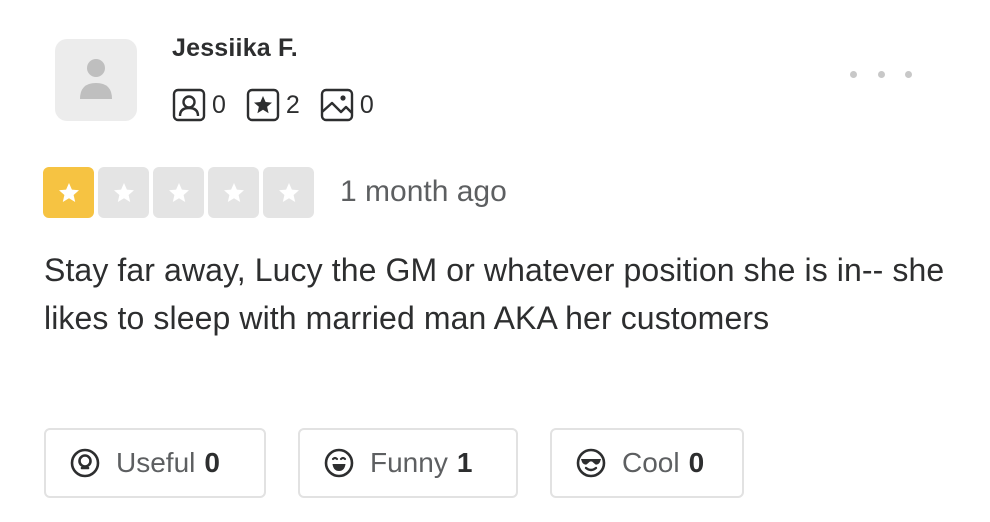 The image size is (990, 522). Describe the element at coordinates (464, 462) in the screenshot. I see `funny-count: 1` at that location.